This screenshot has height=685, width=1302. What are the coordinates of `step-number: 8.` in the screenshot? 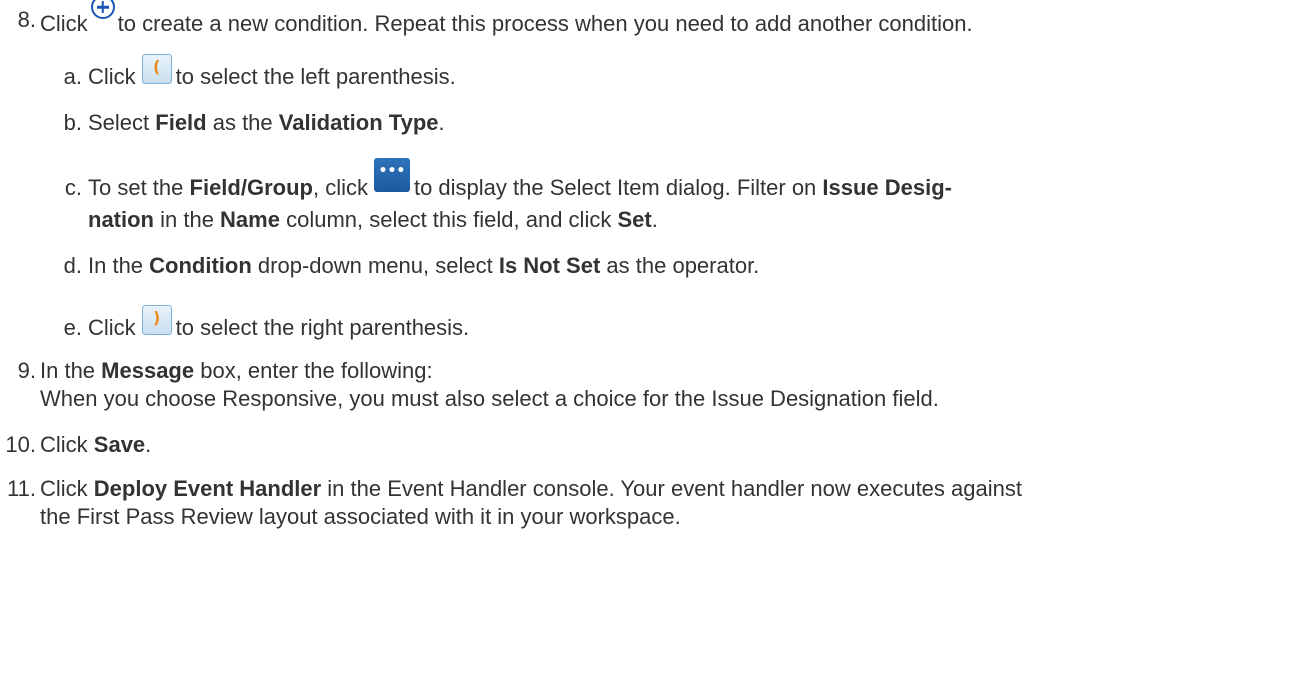 It's located at (26, 19).